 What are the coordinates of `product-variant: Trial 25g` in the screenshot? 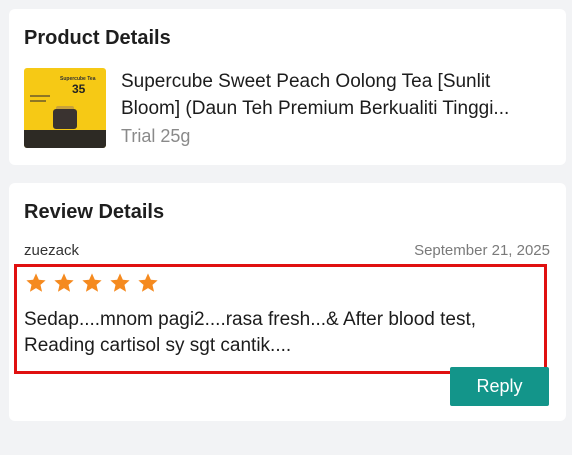 It's located at (156, 136).